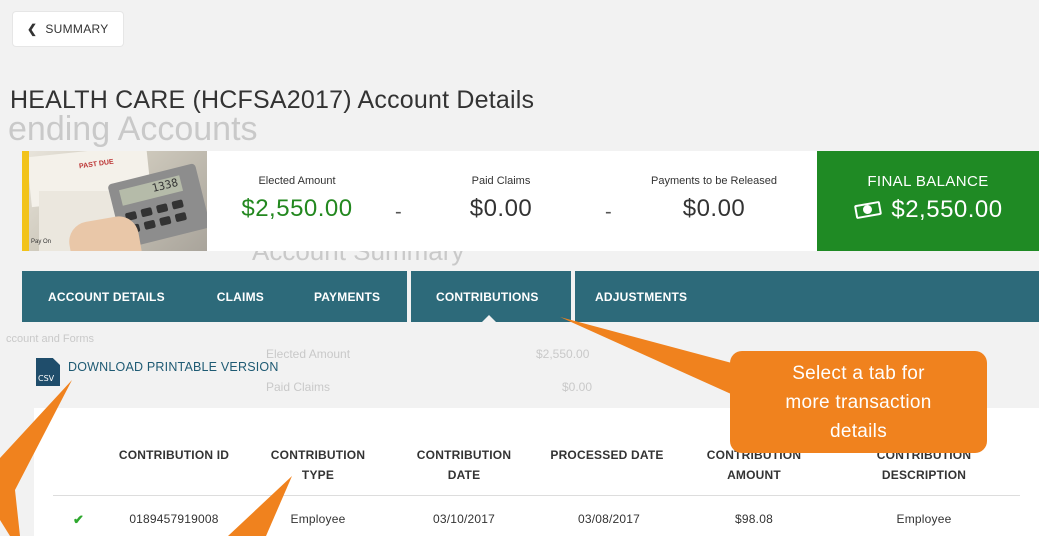  What do you see at coordinates (260, 506) in the screenshot?
I see `callout-pointer-type` at bounding box center [260, 506].